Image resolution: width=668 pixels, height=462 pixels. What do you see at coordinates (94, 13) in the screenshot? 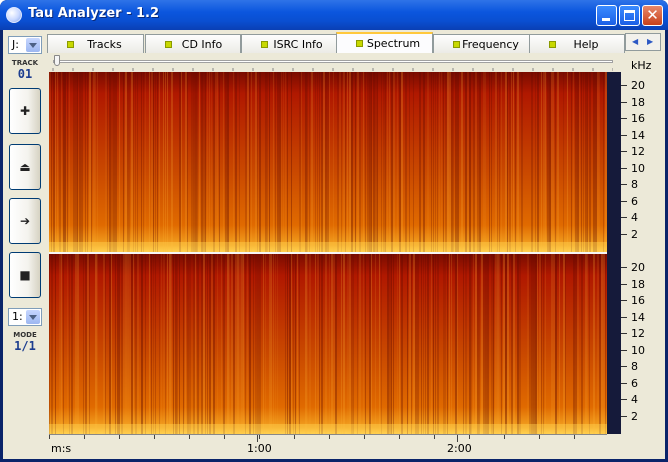
I see `window-title: Tau Analyzer - 1.2` at bounding box center [94, 13].